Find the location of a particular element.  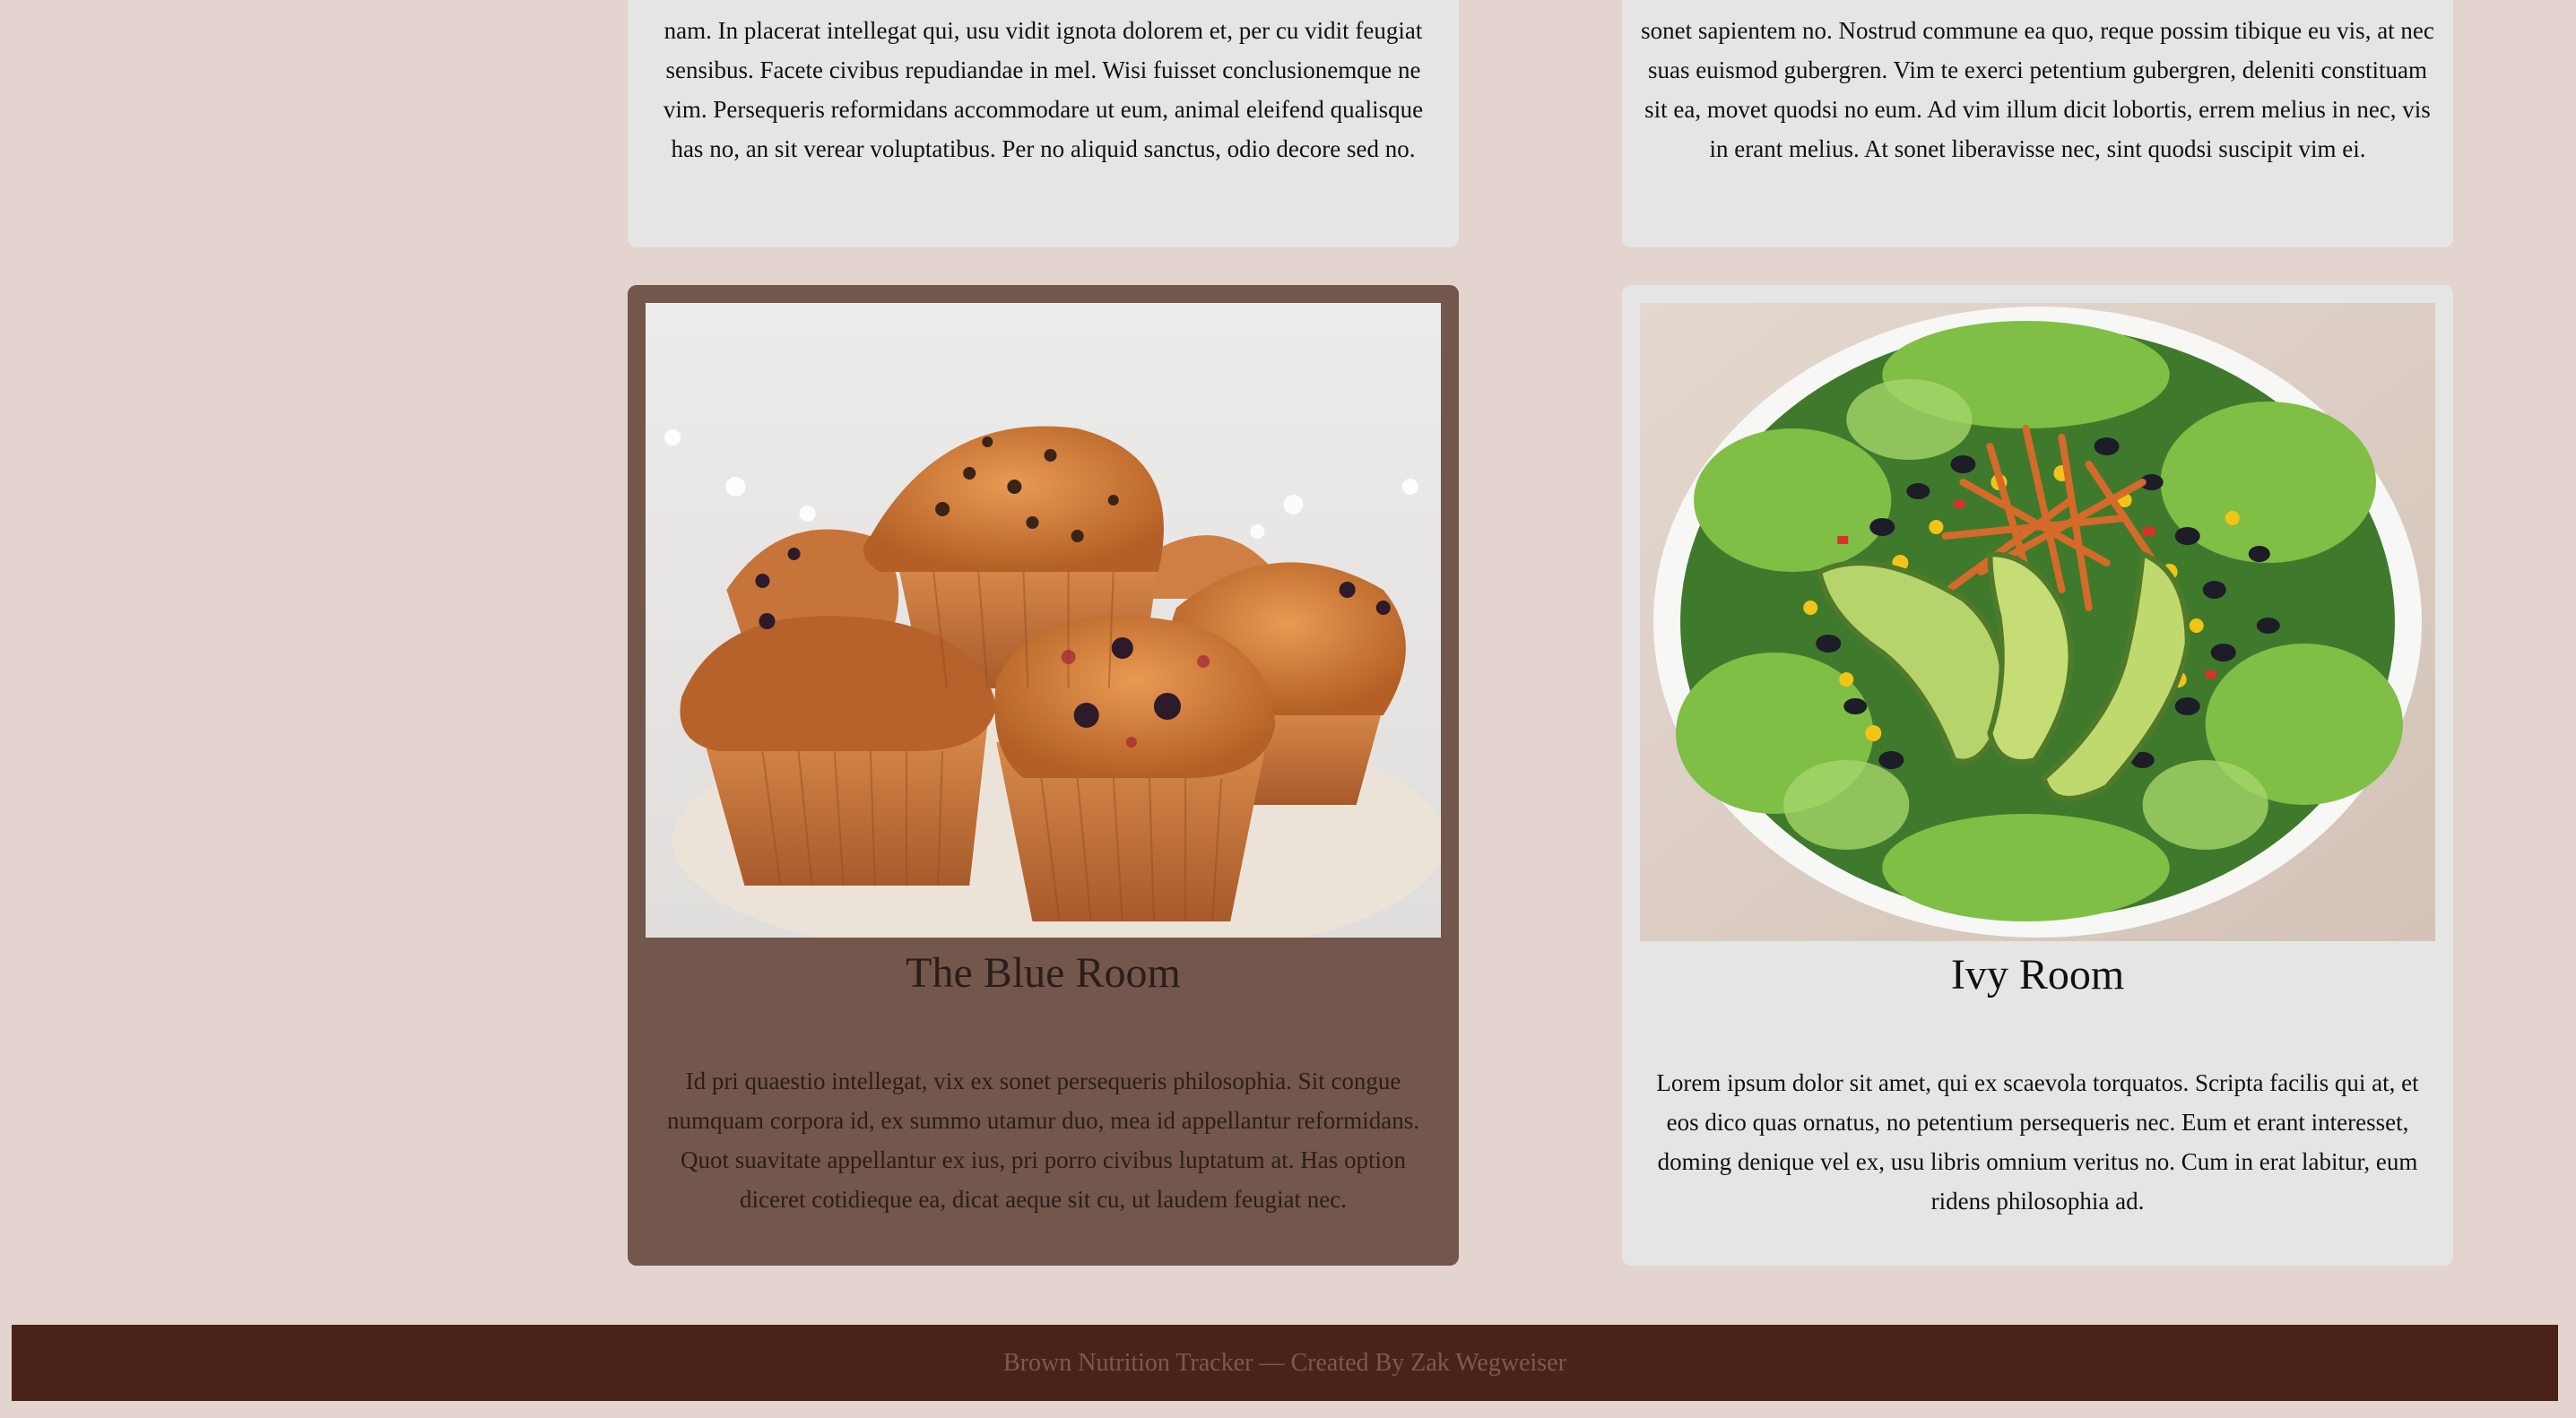

dining-card-title: The Blue Room is located at coordinates (1043, 973).